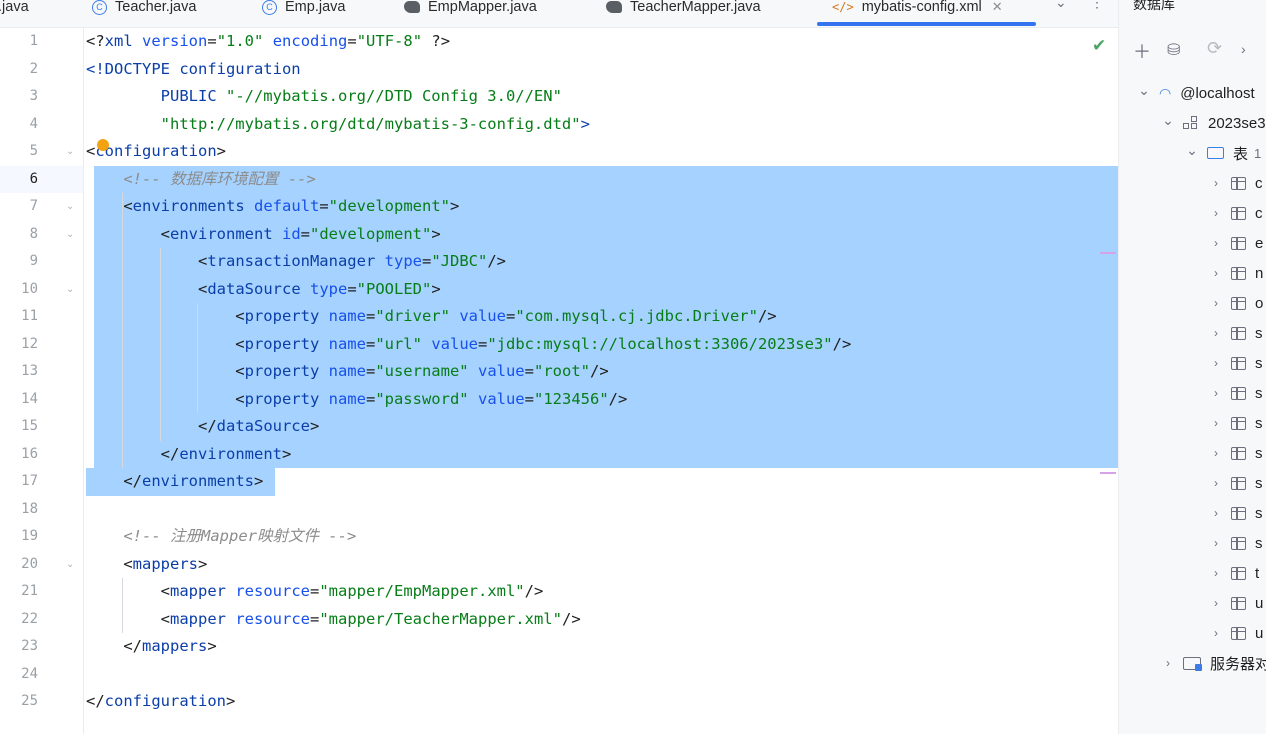  Describe the element at coordinates (1223, 153) in the screenshot. I see `tree-node-folder: ⌄ 表 1` at that location.